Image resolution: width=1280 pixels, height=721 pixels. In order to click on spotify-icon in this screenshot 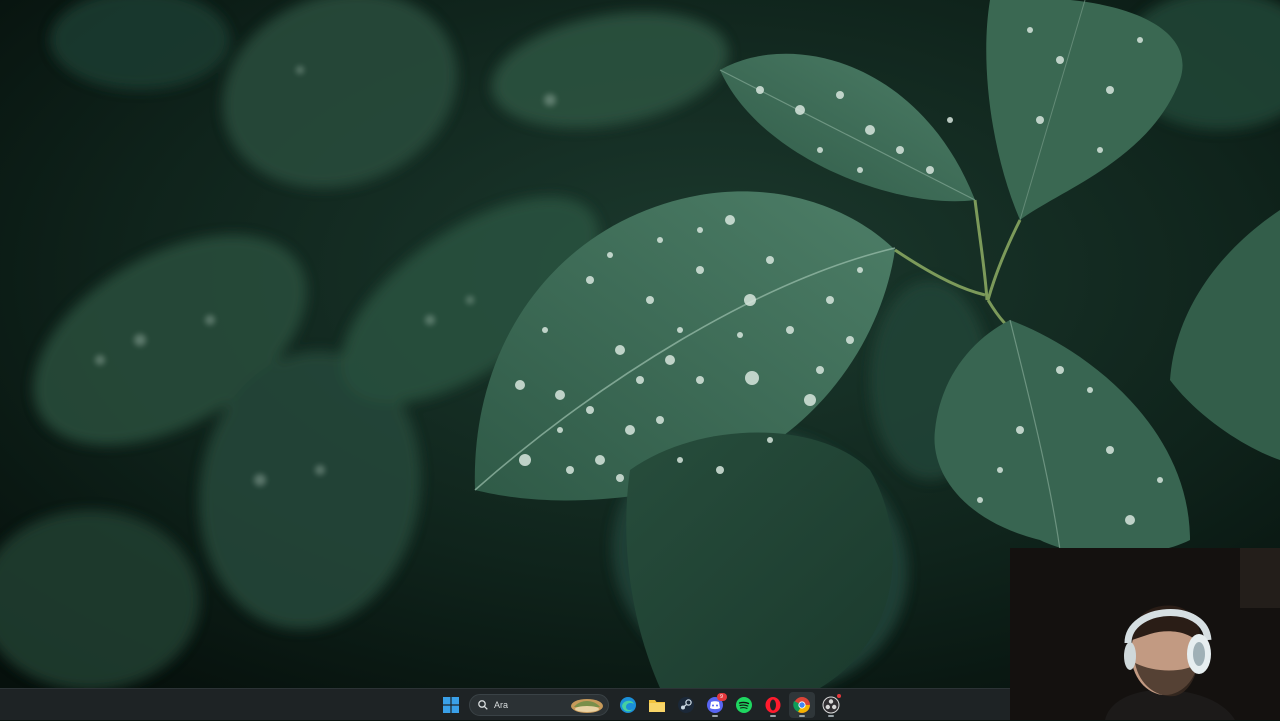, I will do `click(743, 705)`.